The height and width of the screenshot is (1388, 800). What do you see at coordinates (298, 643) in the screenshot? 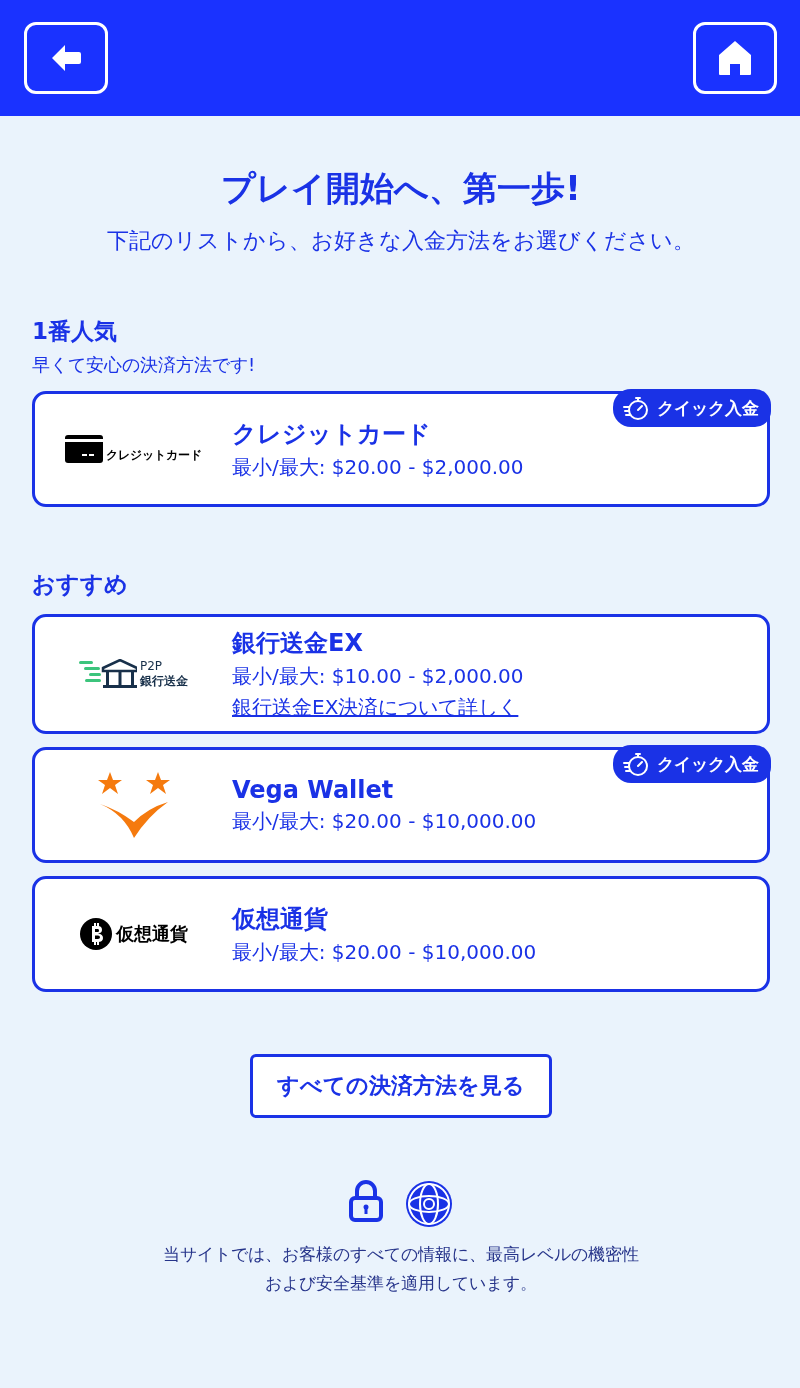
I see `method-name: 銀行送金EX` at bounding box center [298, 643].